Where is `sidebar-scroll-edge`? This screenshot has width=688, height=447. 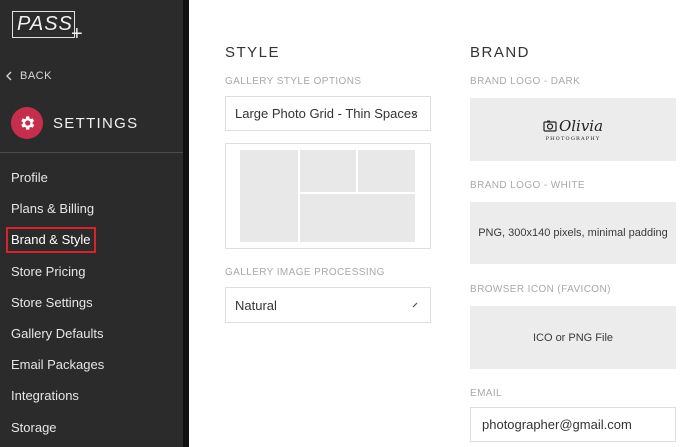
sidebar-scroll-edge is located at coordinates (186, 223).